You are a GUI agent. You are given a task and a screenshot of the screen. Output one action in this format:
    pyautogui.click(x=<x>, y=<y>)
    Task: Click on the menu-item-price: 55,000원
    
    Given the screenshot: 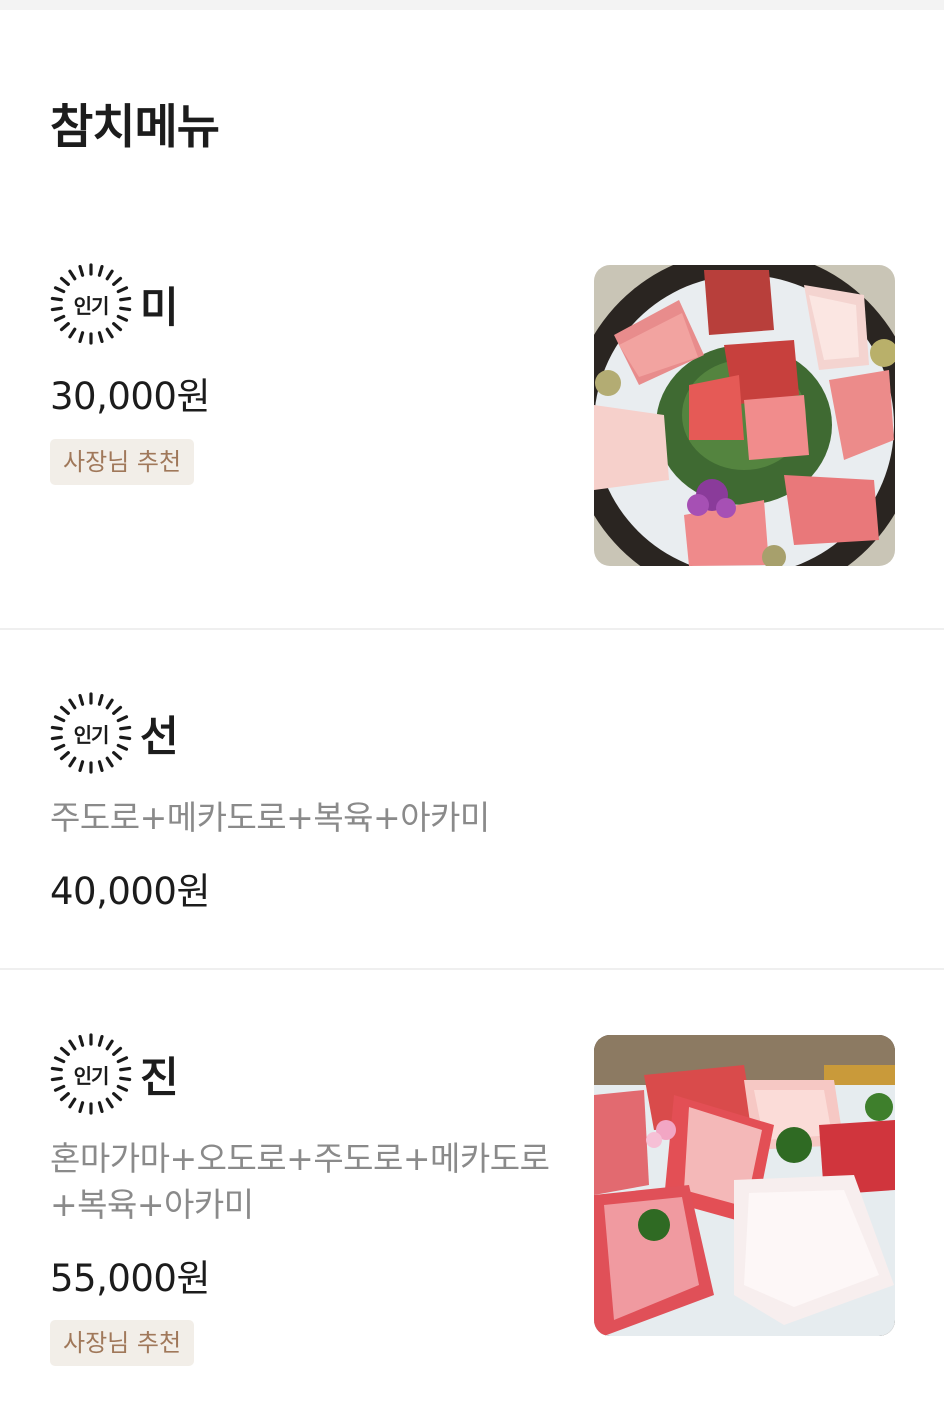 What is the action you would take?
    pyautogui.click(x=130, y=1278)
    